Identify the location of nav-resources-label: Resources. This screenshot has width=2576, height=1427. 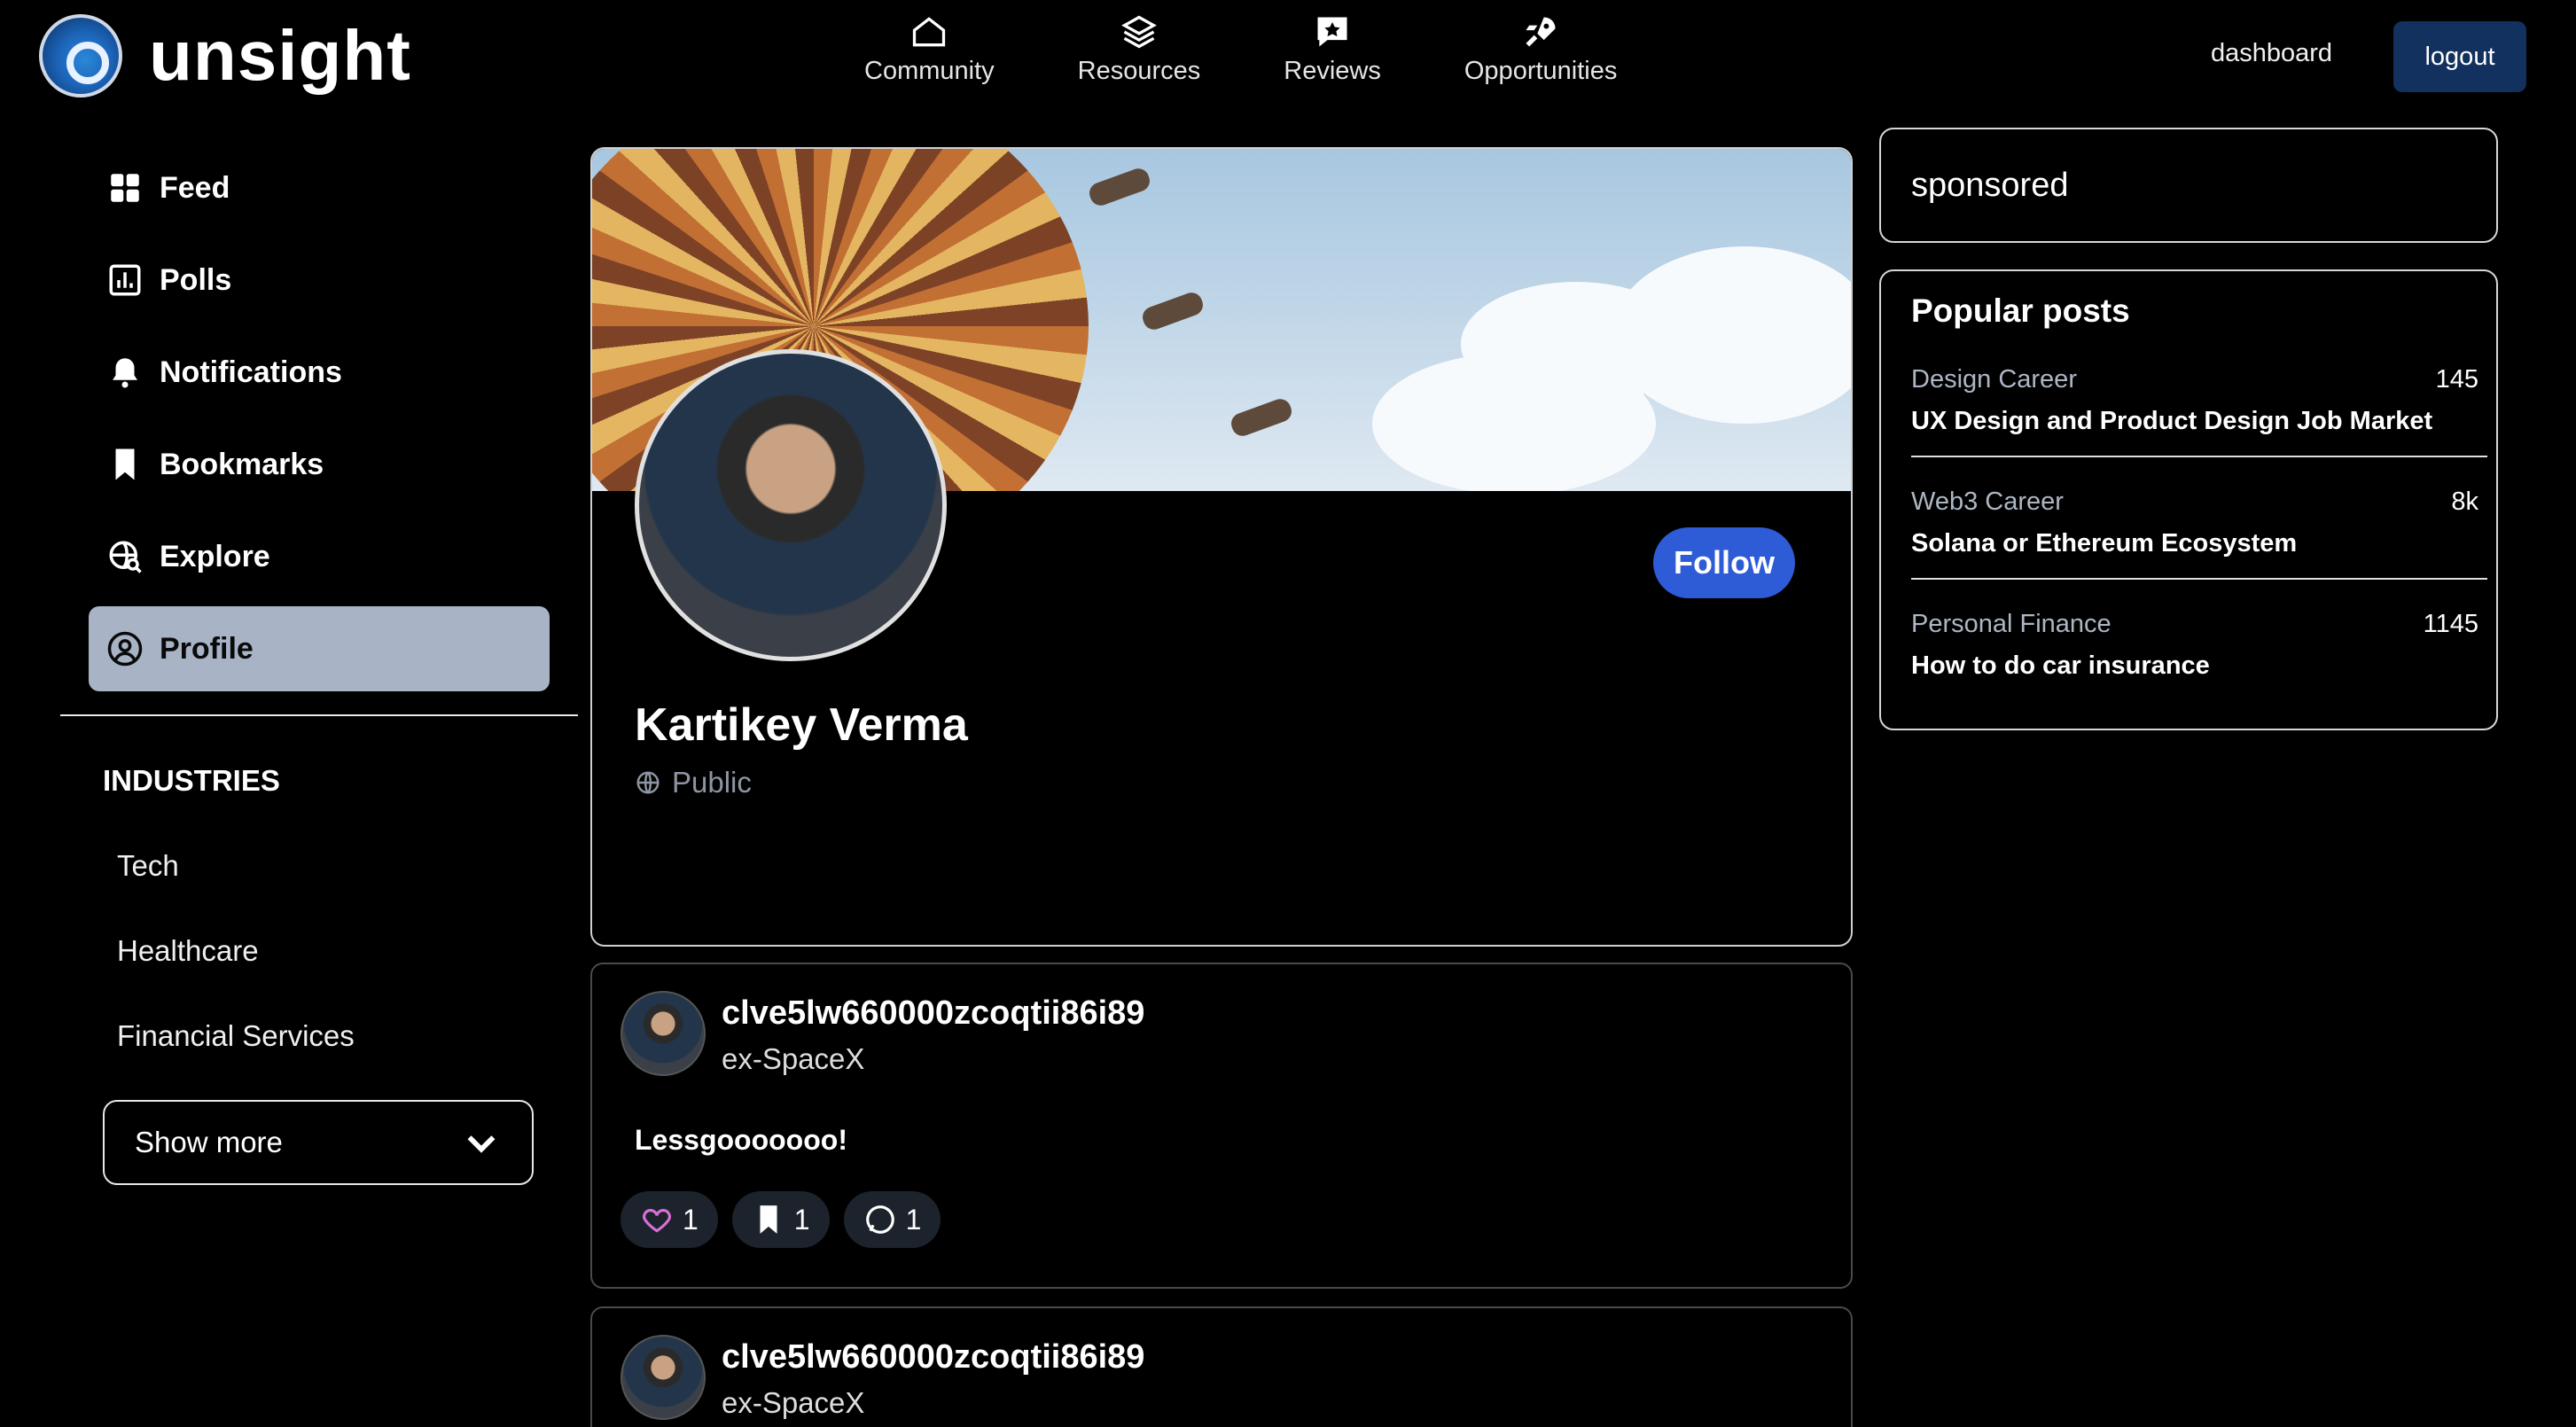
(1139, 71).